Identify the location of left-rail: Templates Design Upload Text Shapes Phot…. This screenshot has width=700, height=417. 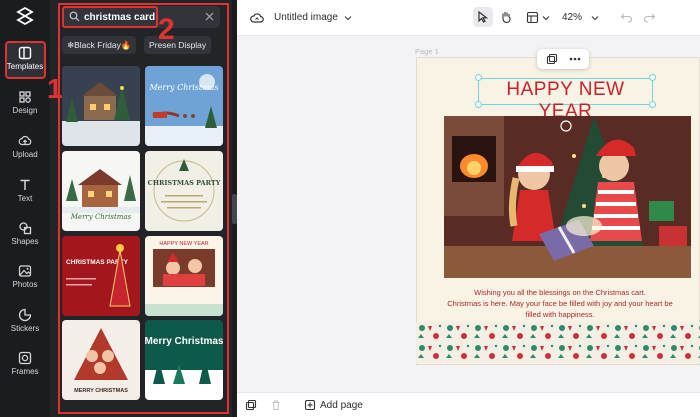
(25, 208).